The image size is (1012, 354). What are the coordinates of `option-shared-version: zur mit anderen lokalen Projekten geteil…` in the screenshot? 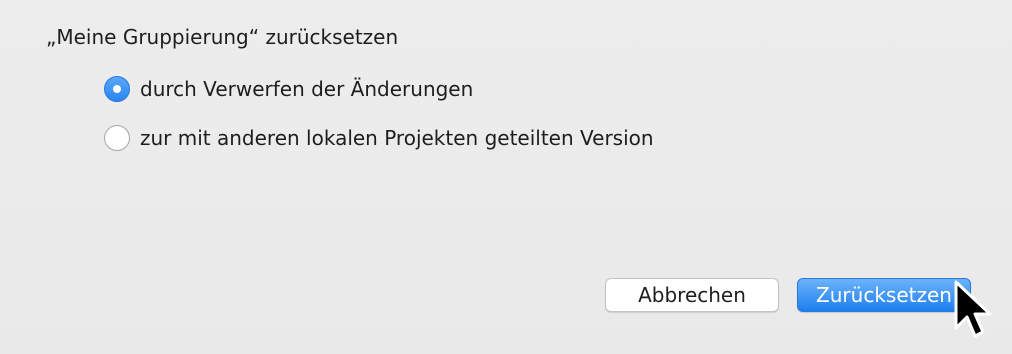 It's located at (379, 138).